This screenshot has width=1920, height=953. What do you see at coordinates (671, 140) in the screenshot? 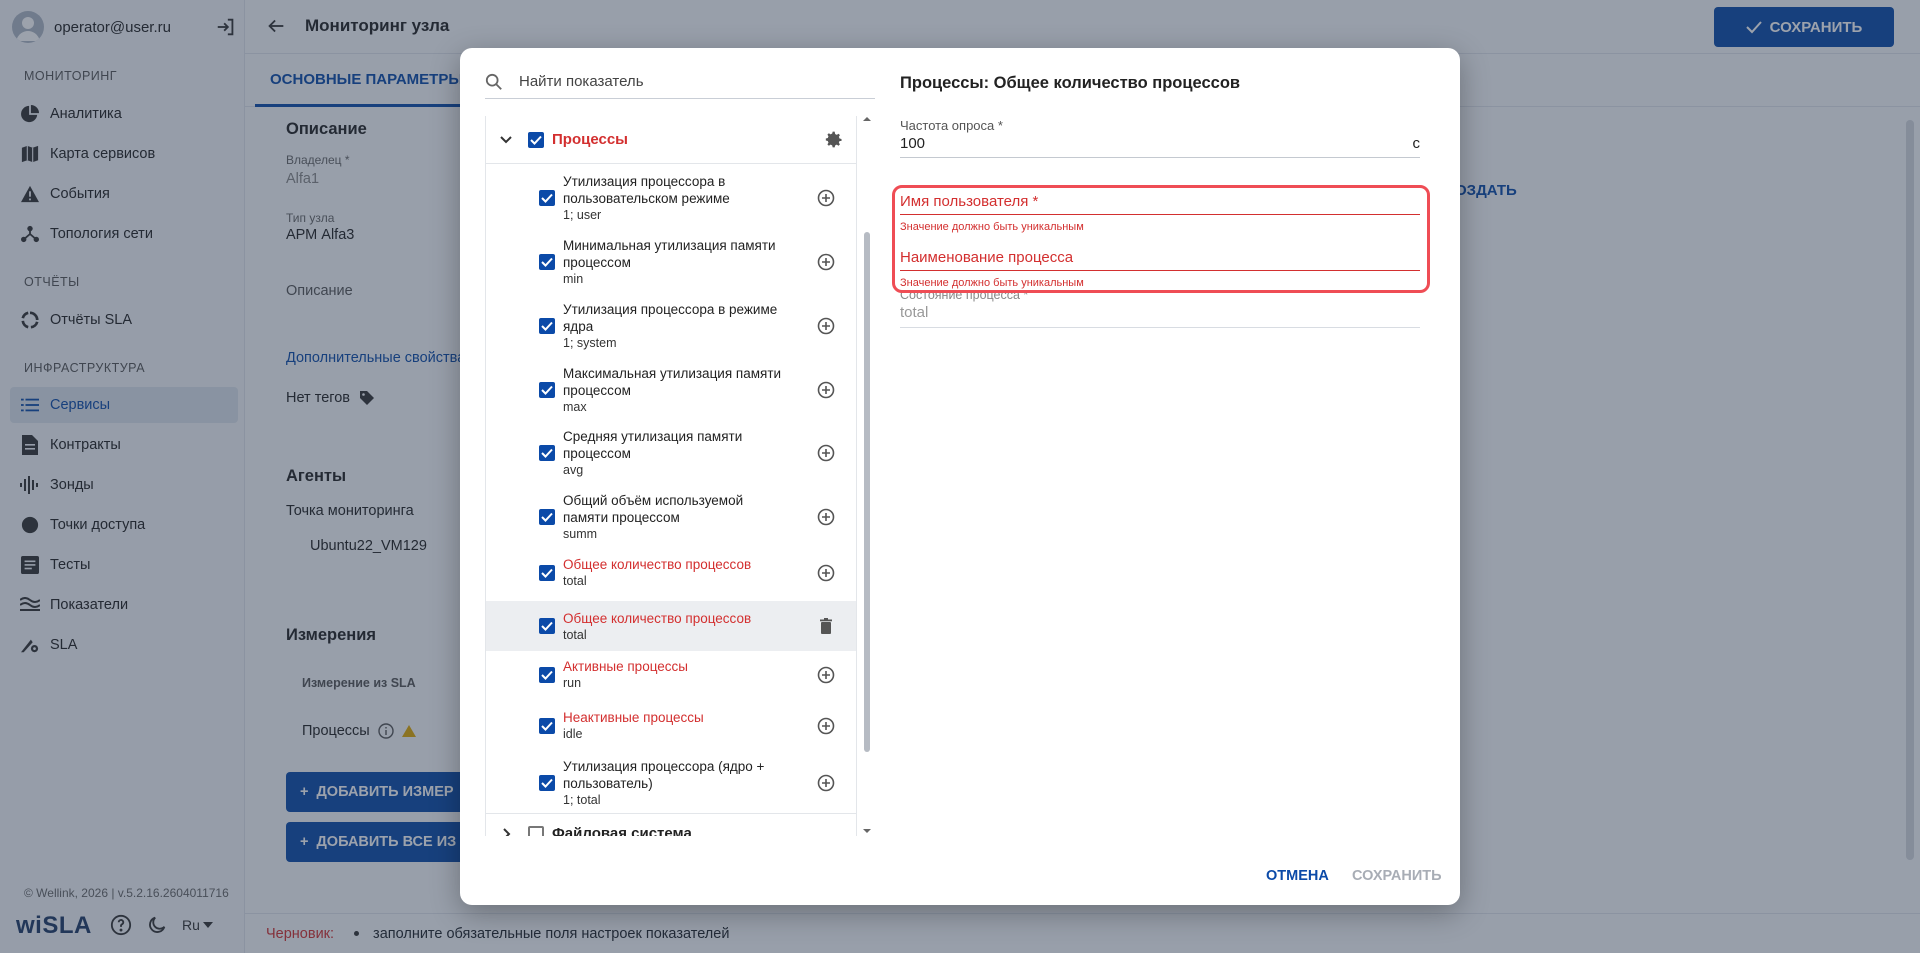
I see `group-processes: Процессы` at bounding box center [671, 140].